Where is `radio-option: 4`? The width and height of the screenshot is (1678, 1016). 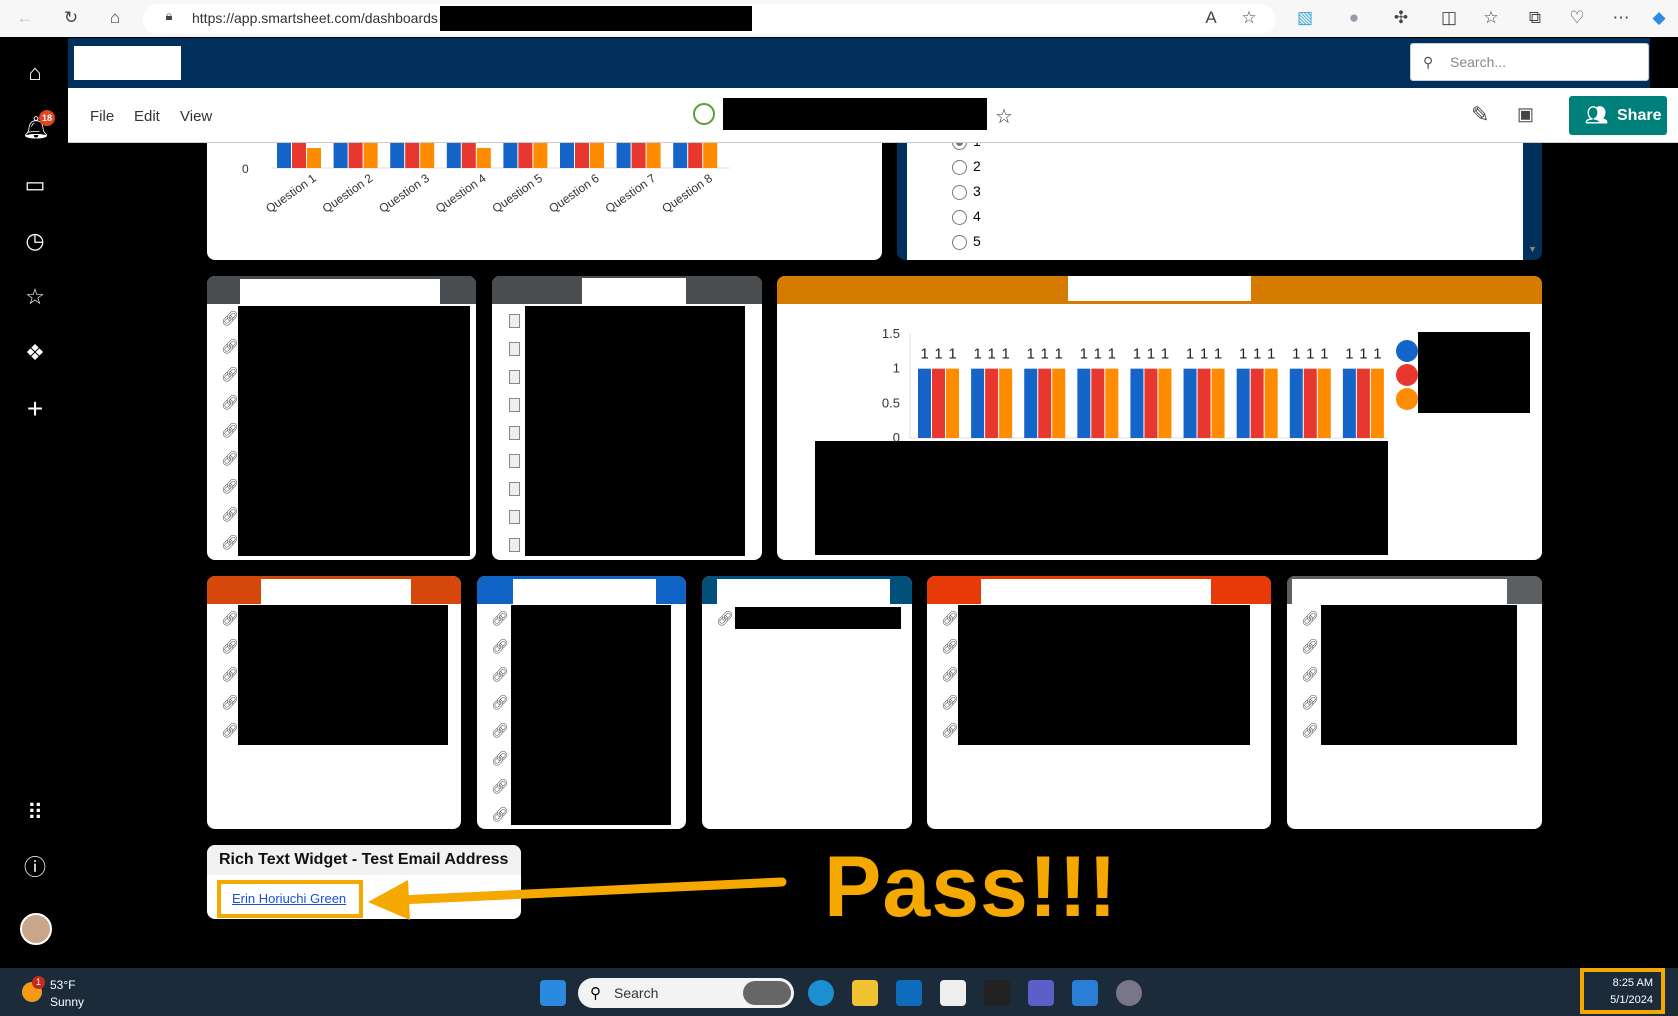 radio-option: 4 is located at coordinates (966, 216).